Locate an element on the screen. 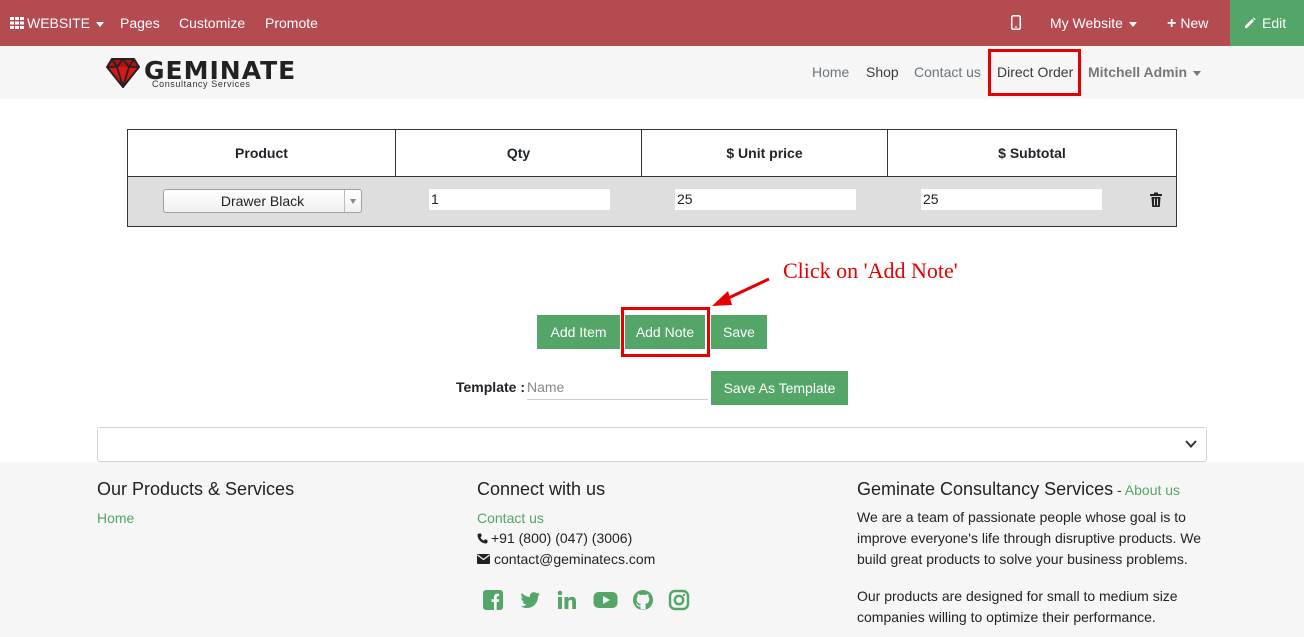 This screenshot has width=1304, height=637. footer-connect-heading: Connect with us is located at coordinates (541, 489).